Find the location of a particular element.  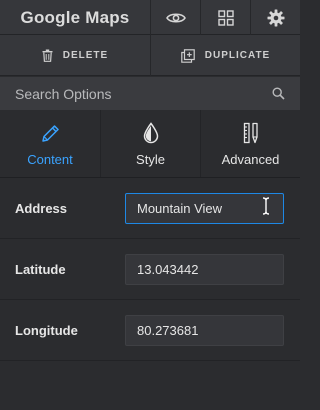

longitude-row: Longitude is located at coordinates (150, 330).